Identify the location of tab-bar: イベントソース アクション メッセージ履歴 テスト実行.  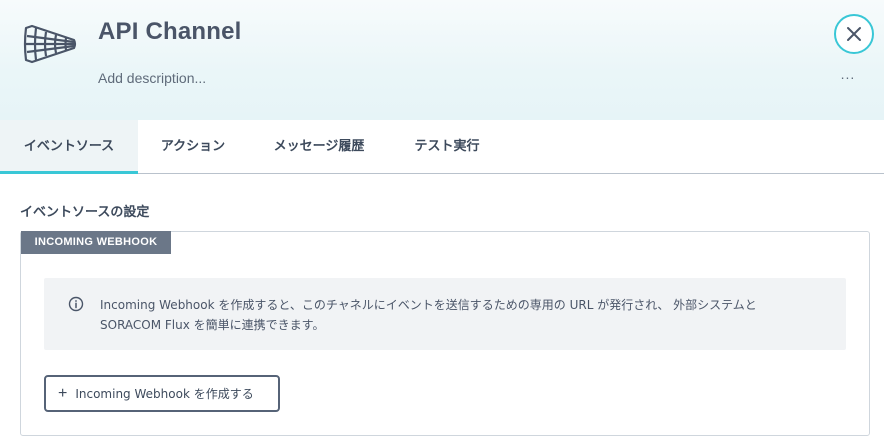
(442, 147).